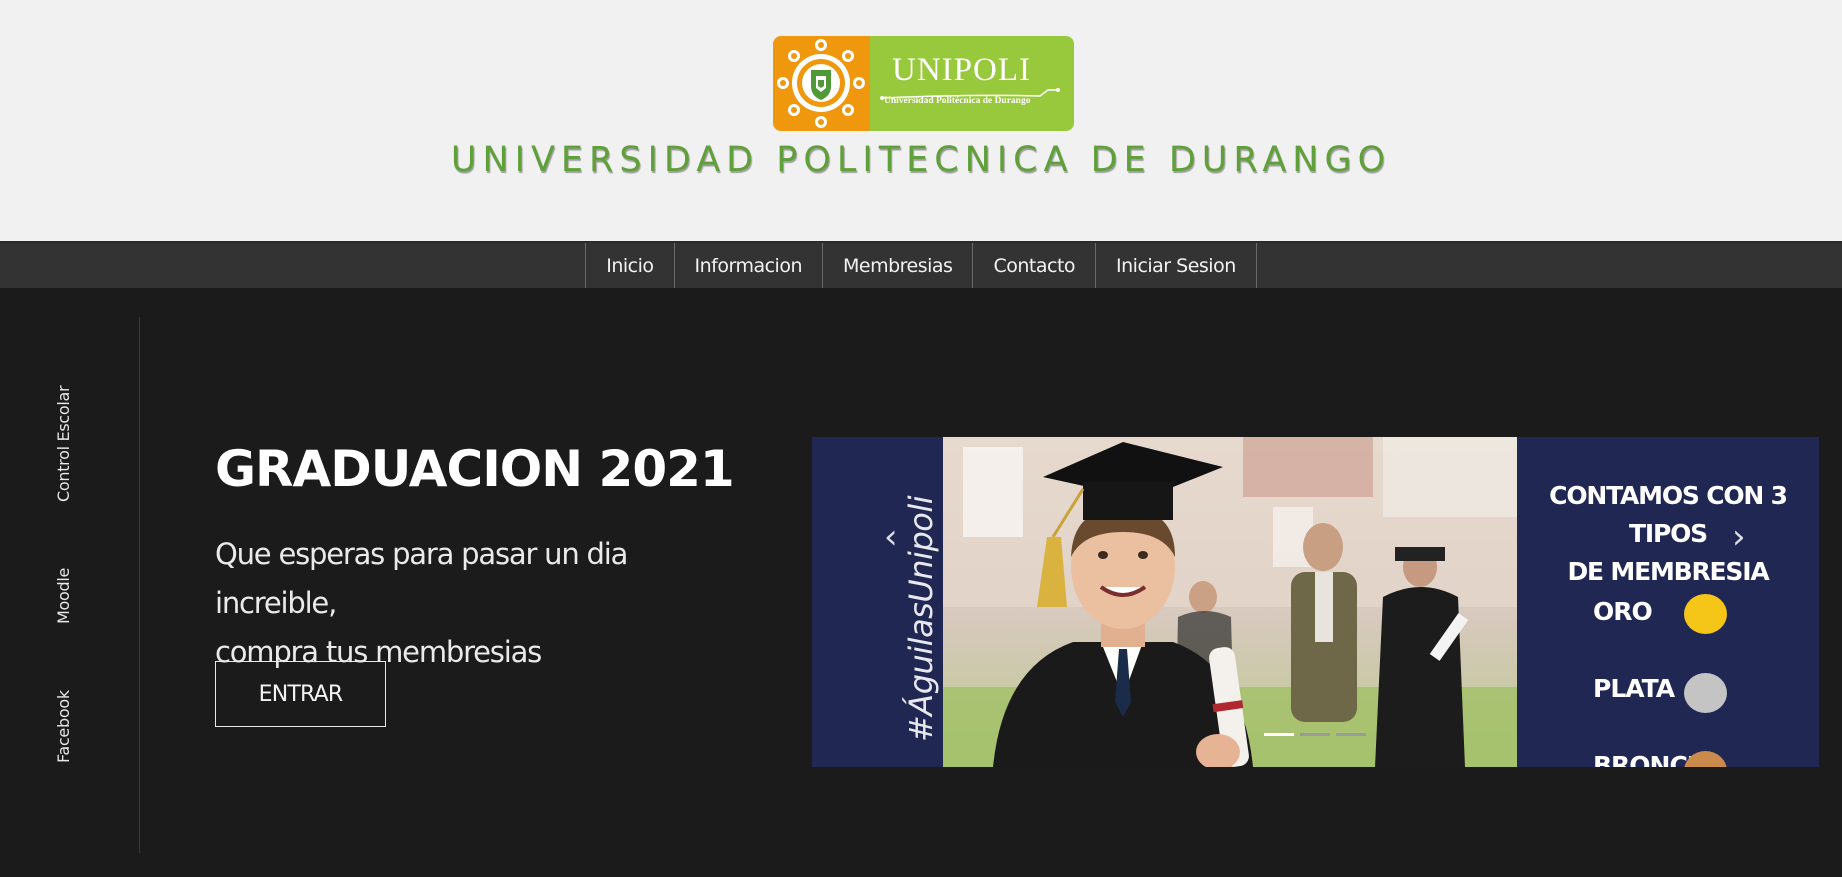 The width and height of the screenshot is (1842, 877). Describe the element at coordinates (1705, 693) in the screenshot. I see `tier-dot-plata` at that location.